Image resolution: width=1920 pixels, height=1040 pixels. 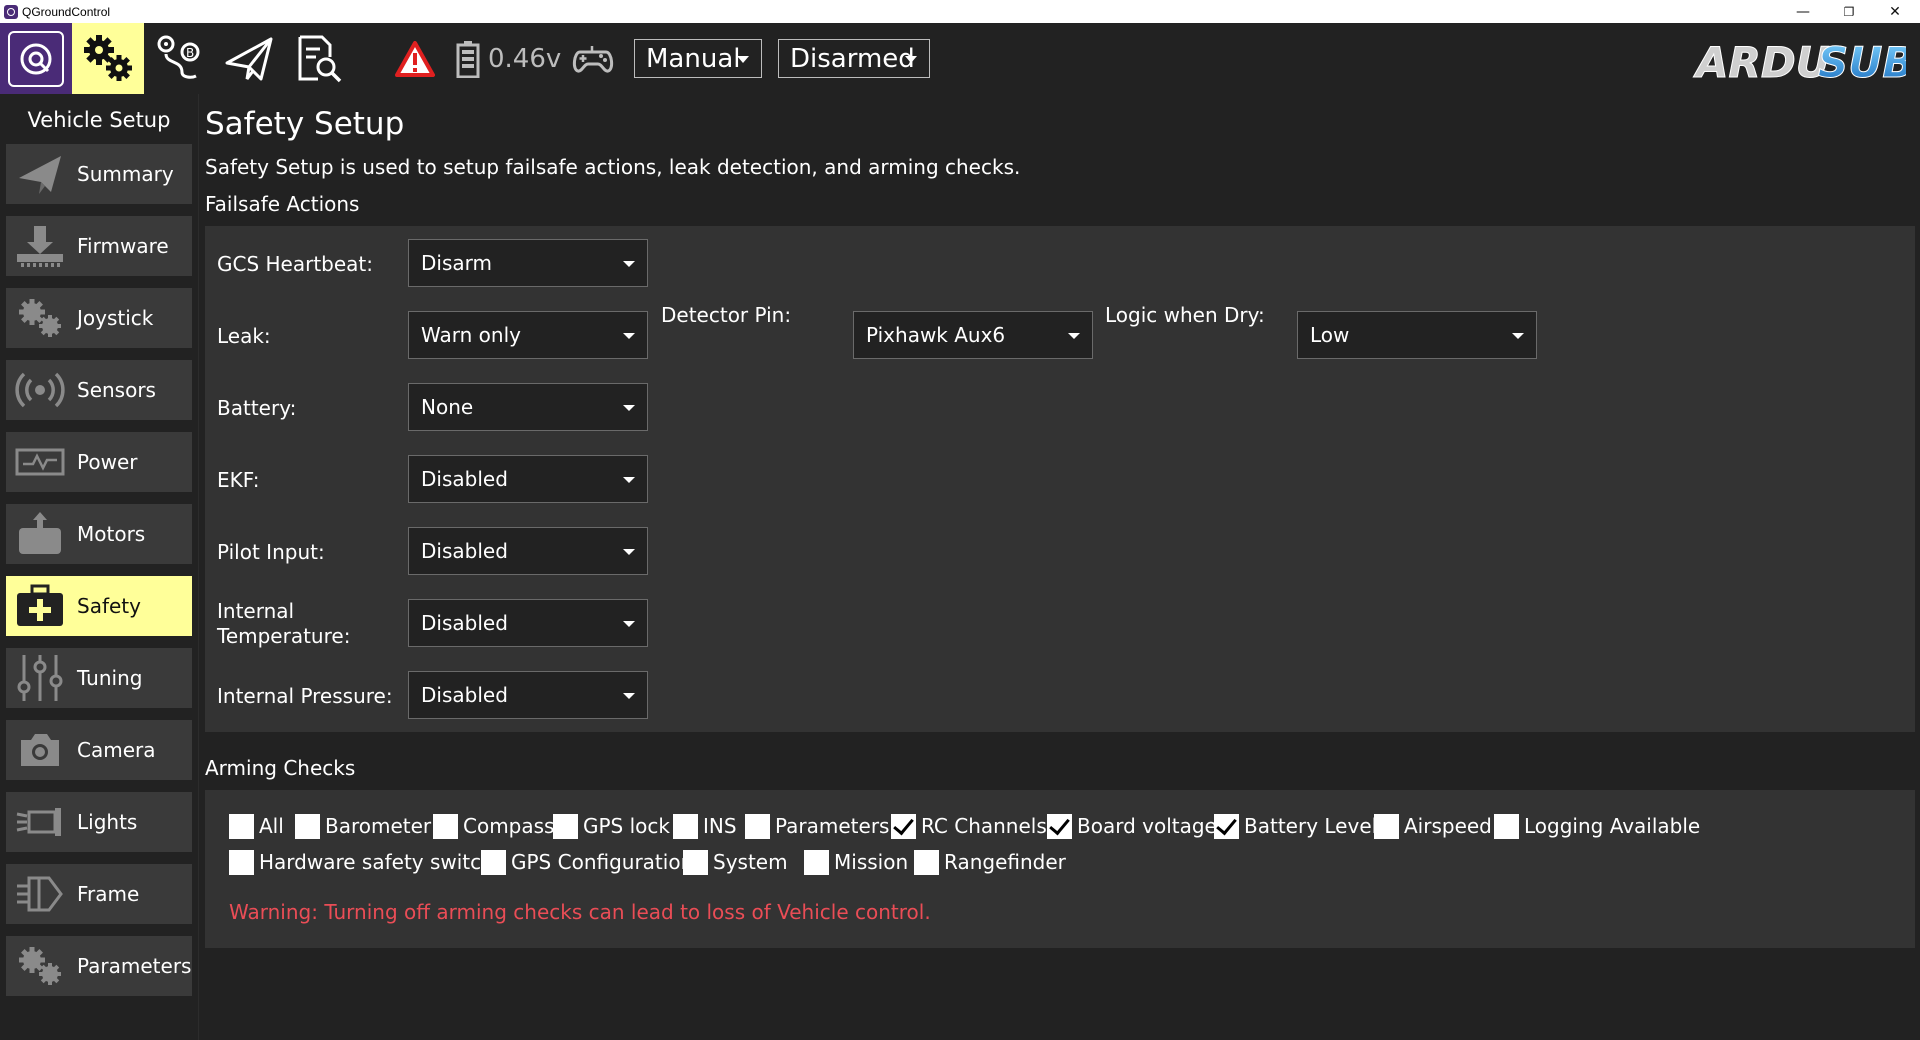 What do you see at coordinates (415, 58) in the screenshot?
I see `message-warning-button` at bounding box center [415, 58].